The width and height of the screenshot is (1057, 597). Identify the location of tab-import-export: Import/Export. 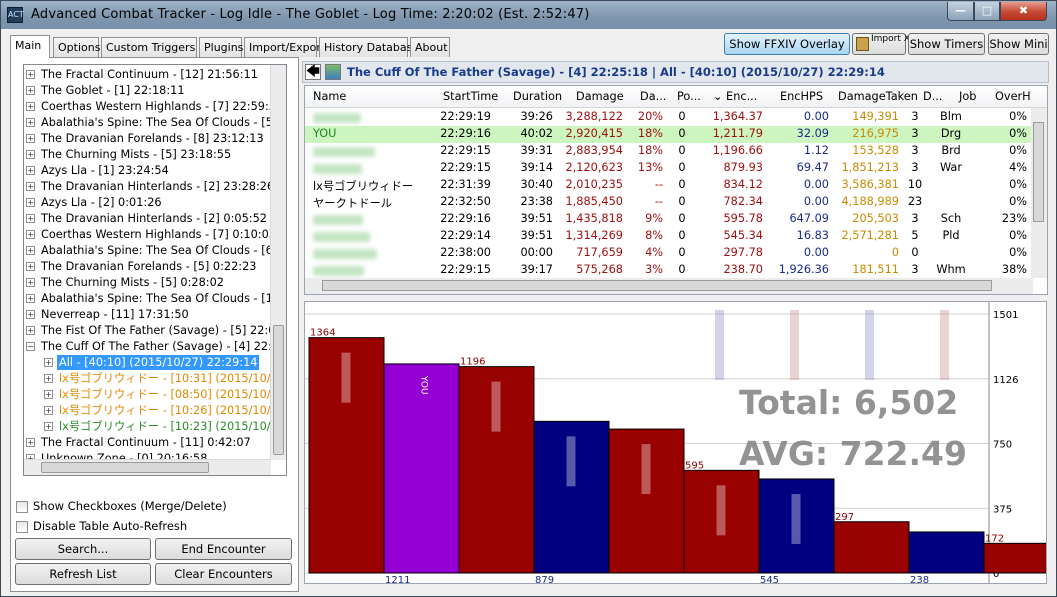
(284, 47).